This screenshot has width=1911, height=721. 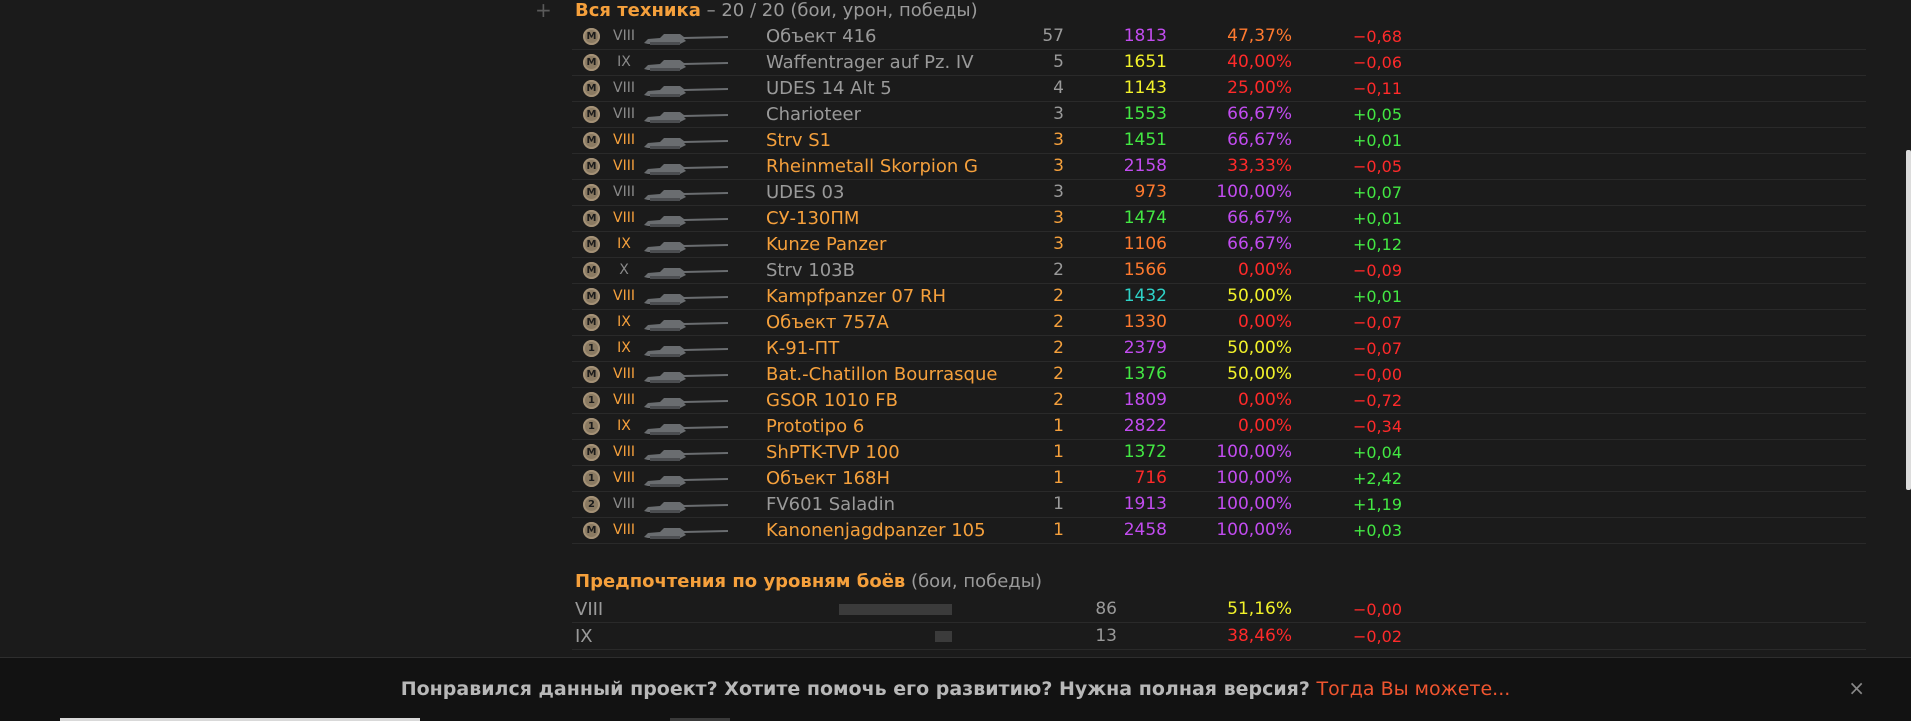 I want to click on vehicle-name: Kanonenjagdpanzer 105, so click(x=876, y=530).